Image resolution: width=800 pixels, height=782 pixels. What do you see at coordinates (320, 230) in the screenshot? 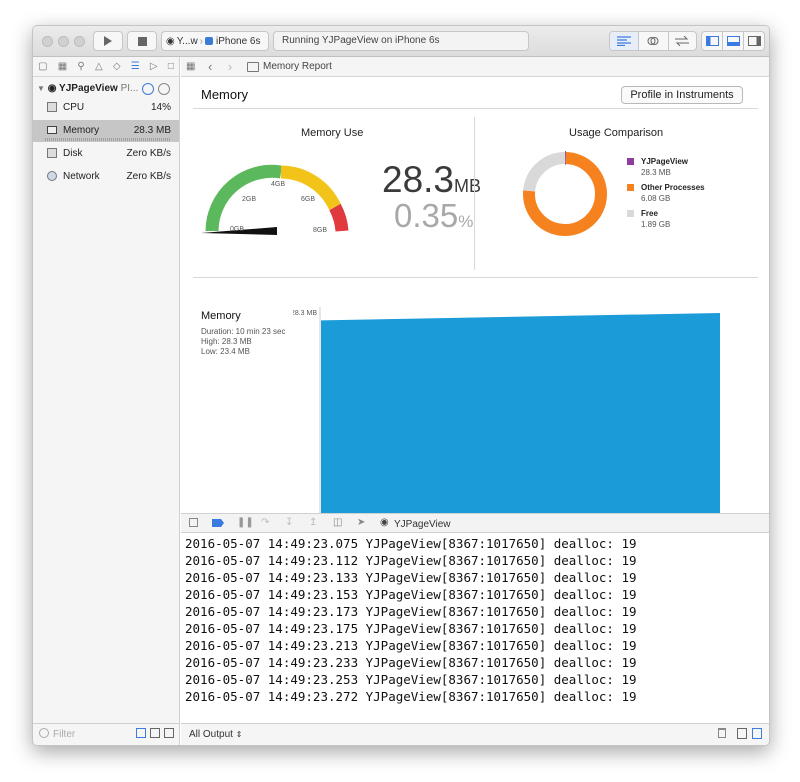
I see `gauge-label-8: 8GB` at bounding box center [320, 230].